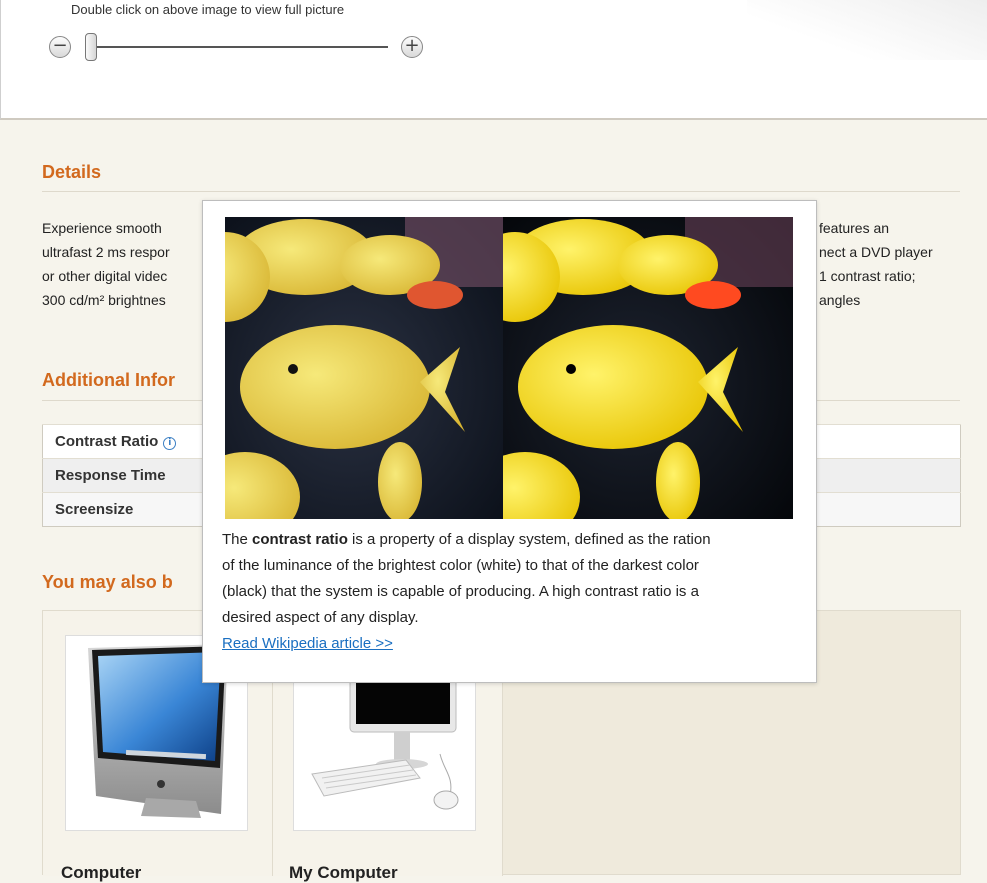 The height and width of the screenshot is (883, 987). What do you see at coordinates (91, 47) in the screenshot?
I see `zoom-slider-handle` at bounding box center [91, 47].